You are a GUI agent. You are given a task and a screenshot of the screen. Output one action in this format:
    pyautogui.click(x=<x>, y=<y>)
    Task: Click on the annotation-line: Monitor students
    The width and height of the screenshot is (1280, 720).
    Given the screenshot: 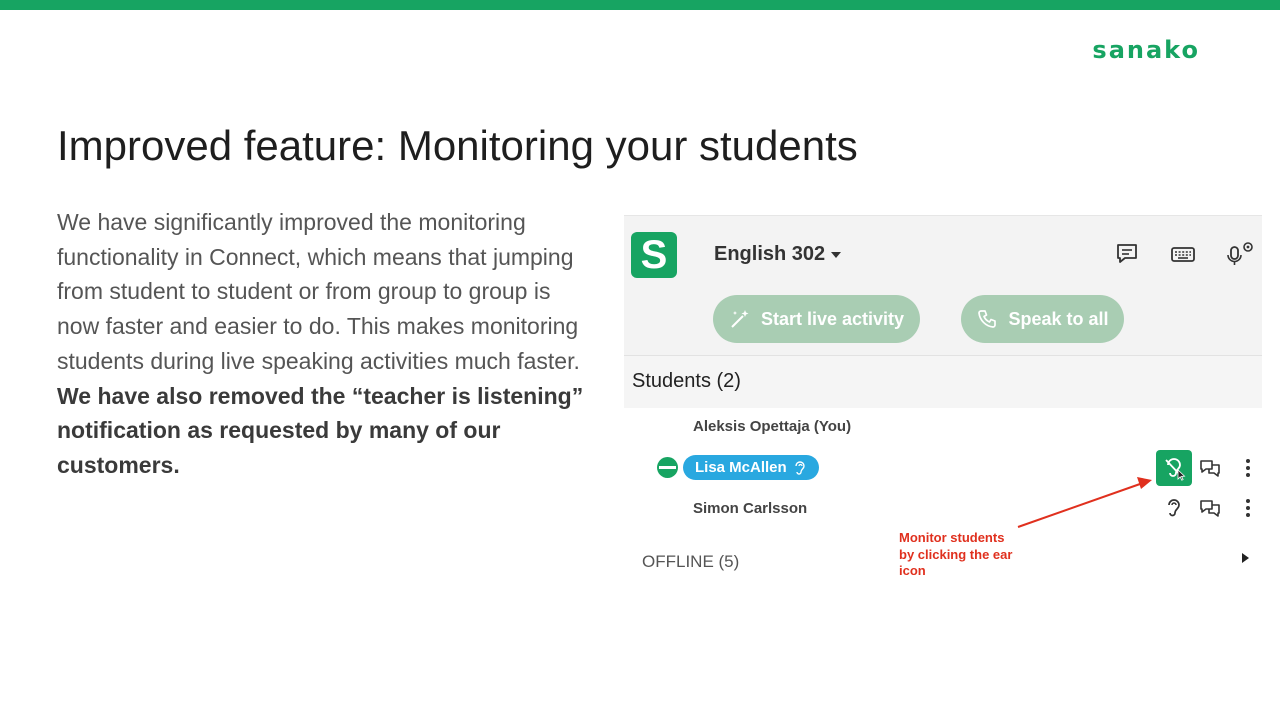 What is the action you would take?
    pyautogui.click(x=952, y=537)
    